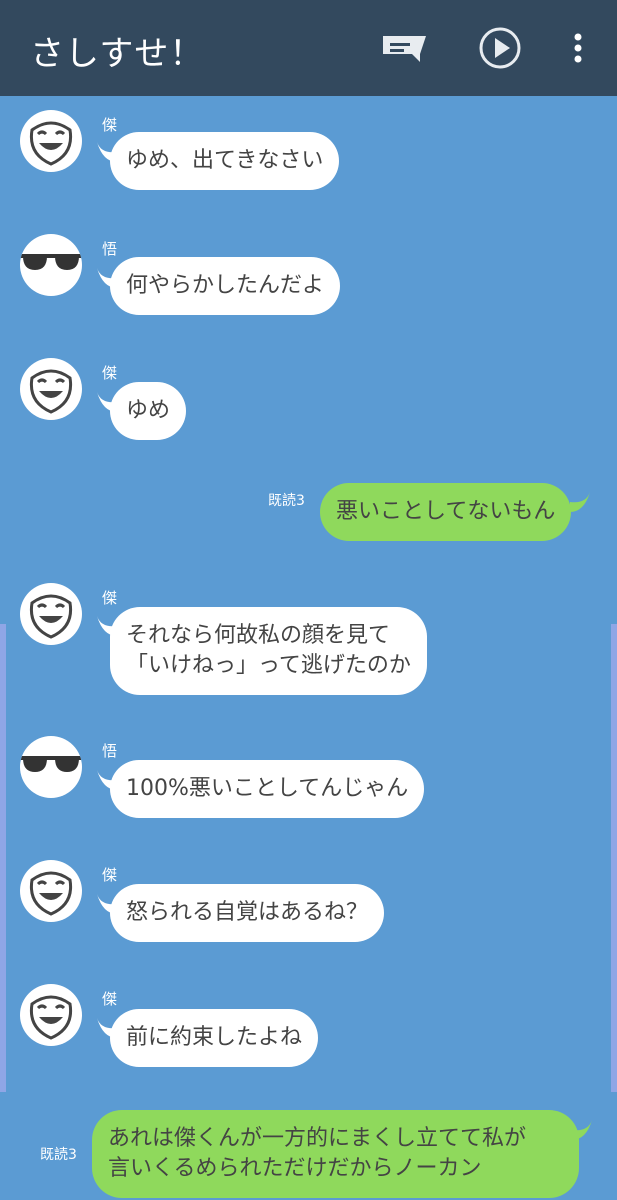 The image size is (617, 1200). I want to click on message-text: 100%悪いことしてんじゃん, so click(267, 788).